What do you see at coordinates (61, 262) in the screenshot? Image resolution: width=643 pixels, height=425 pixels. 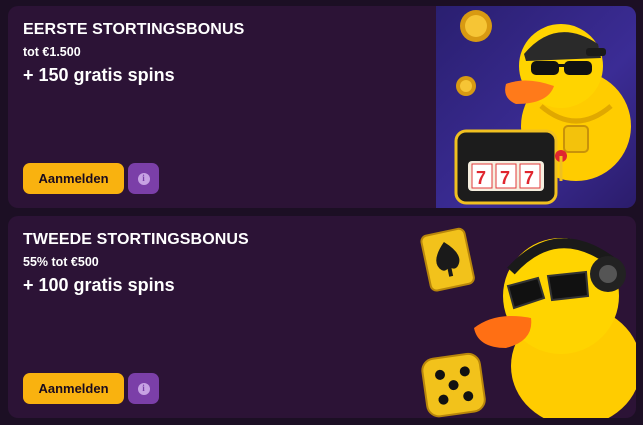 I see `bonus-amount: 55% tot €500` at bounding box center [61, 262].